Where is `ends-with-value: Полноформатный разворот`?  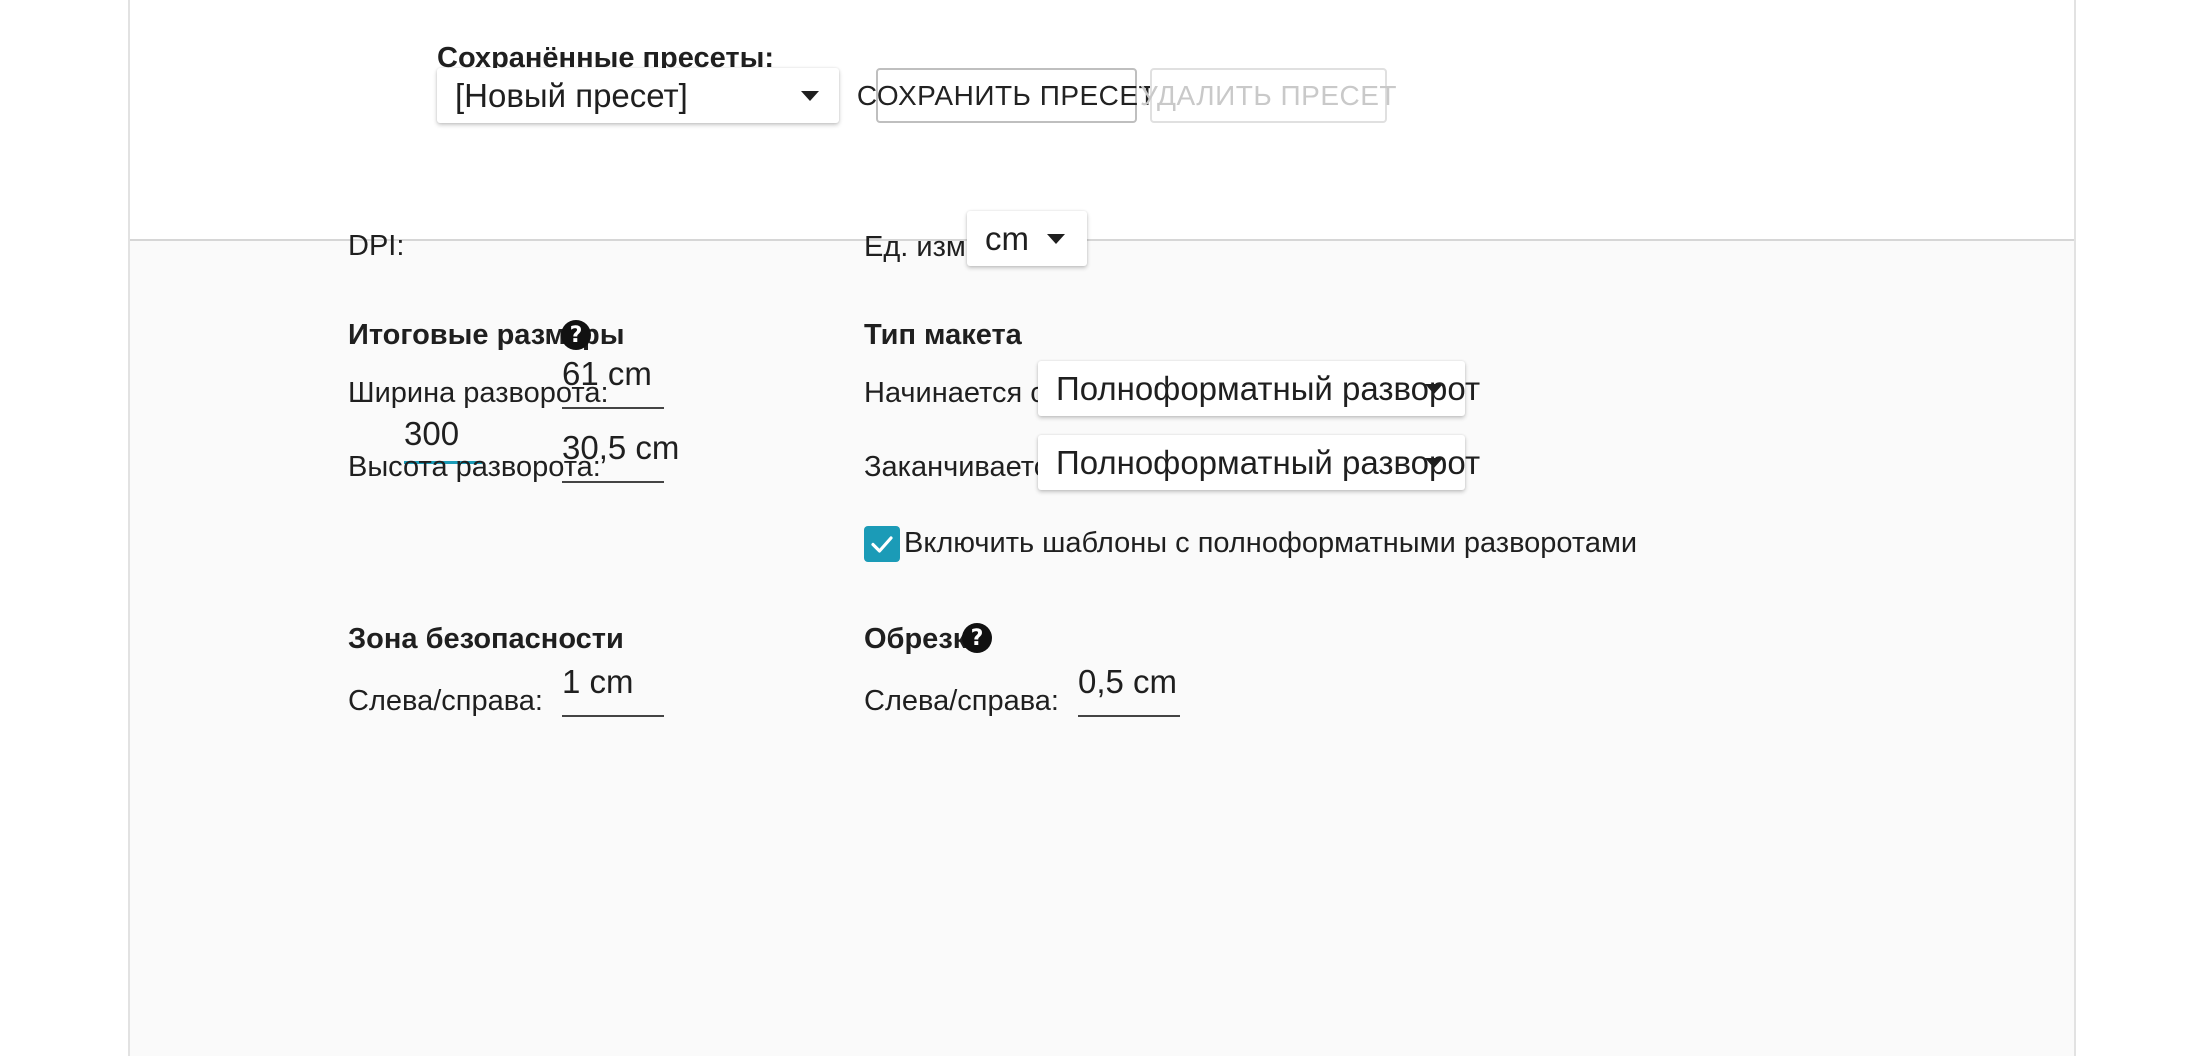 ends-with-value: Полноформатный разворот is located at coordinates (1268, 462).